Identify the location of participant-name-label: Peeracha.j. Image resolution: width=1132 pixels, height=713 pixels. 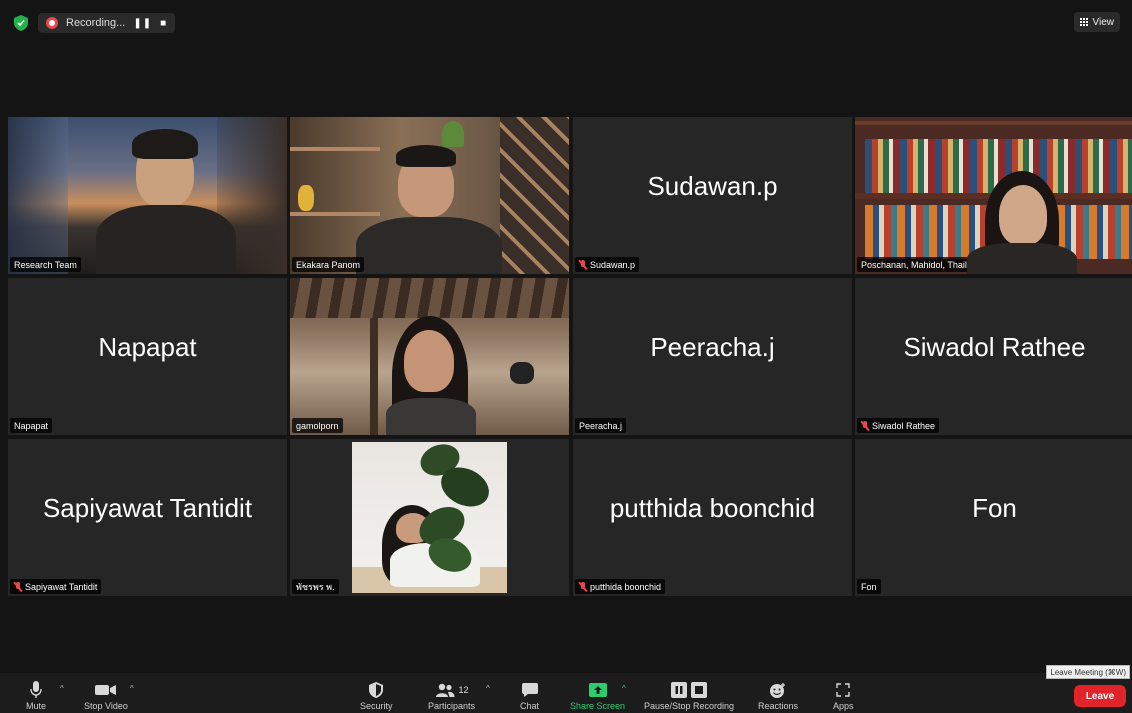
(601, 425).